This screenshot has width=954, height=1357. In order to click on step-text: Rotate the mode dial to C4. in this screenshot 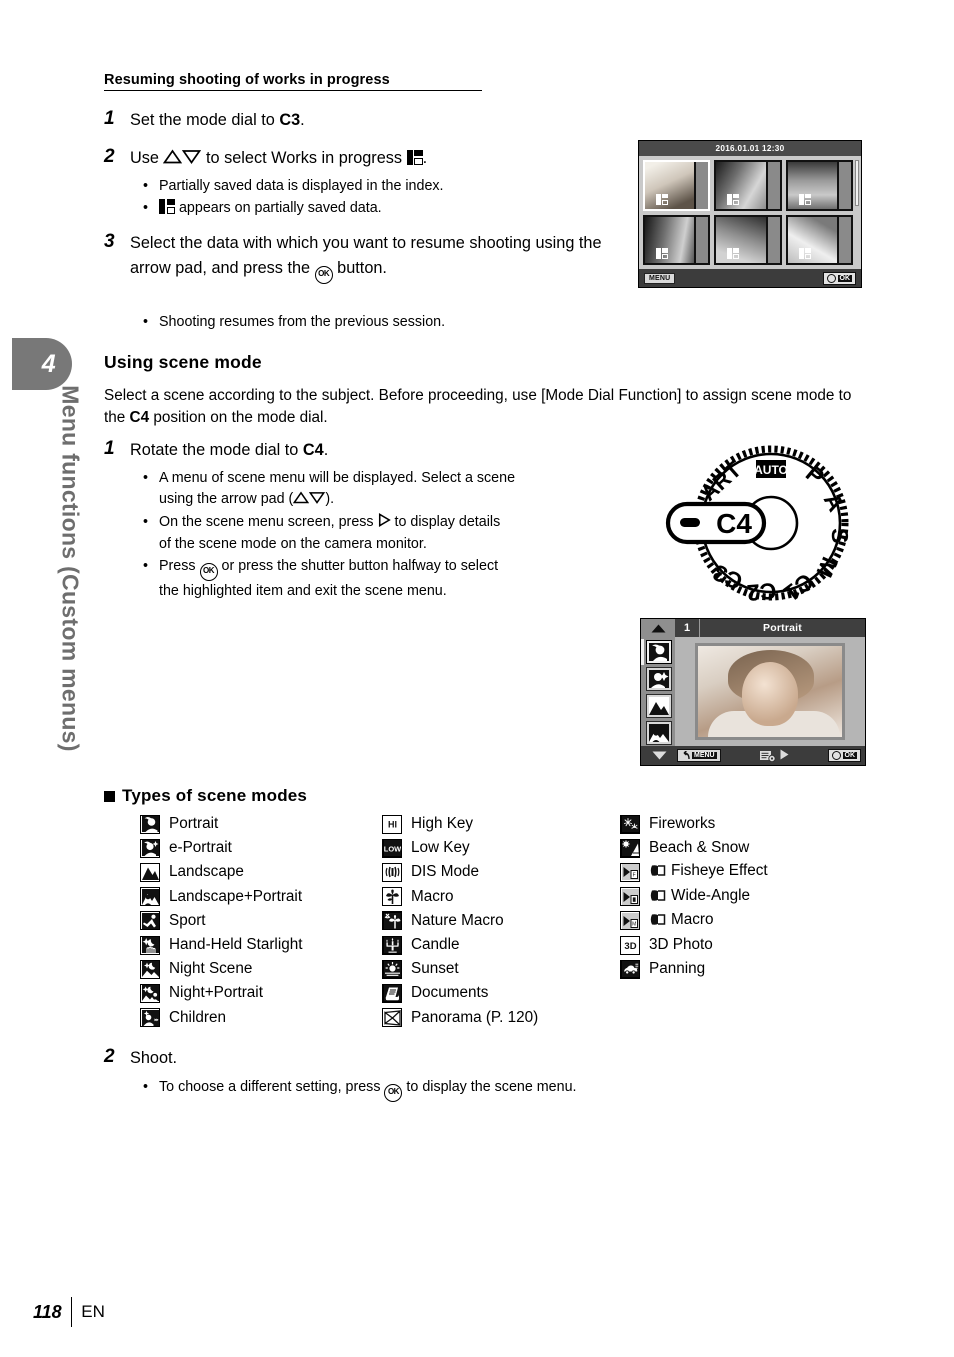, I will do `click(229, 450)`.